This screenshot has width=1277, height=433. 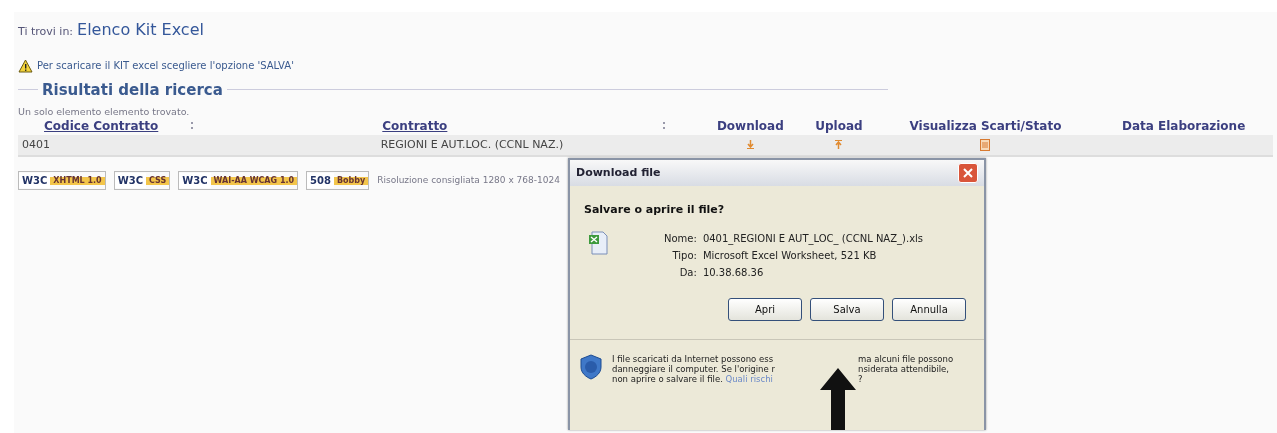 I want to click on shield-icon, so click(x=591, y=366).